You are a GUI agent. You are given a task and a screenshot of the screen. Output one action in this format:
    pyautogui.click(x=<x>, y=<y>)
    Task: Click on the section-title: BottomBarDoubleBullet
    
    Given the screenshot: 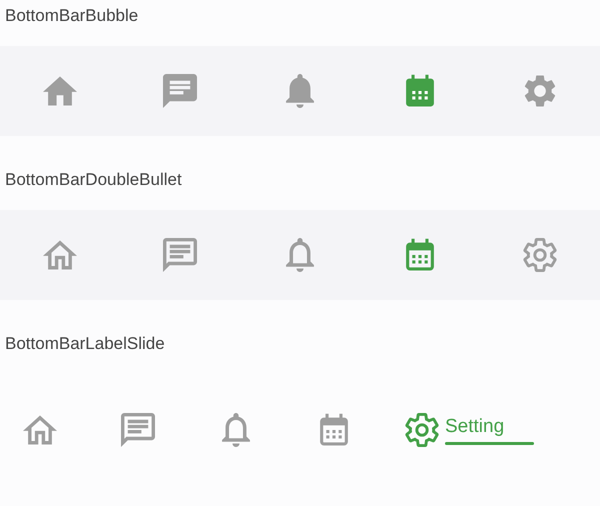 What is the action you would take?
    pyautogui.click(x=93, y=180)
    